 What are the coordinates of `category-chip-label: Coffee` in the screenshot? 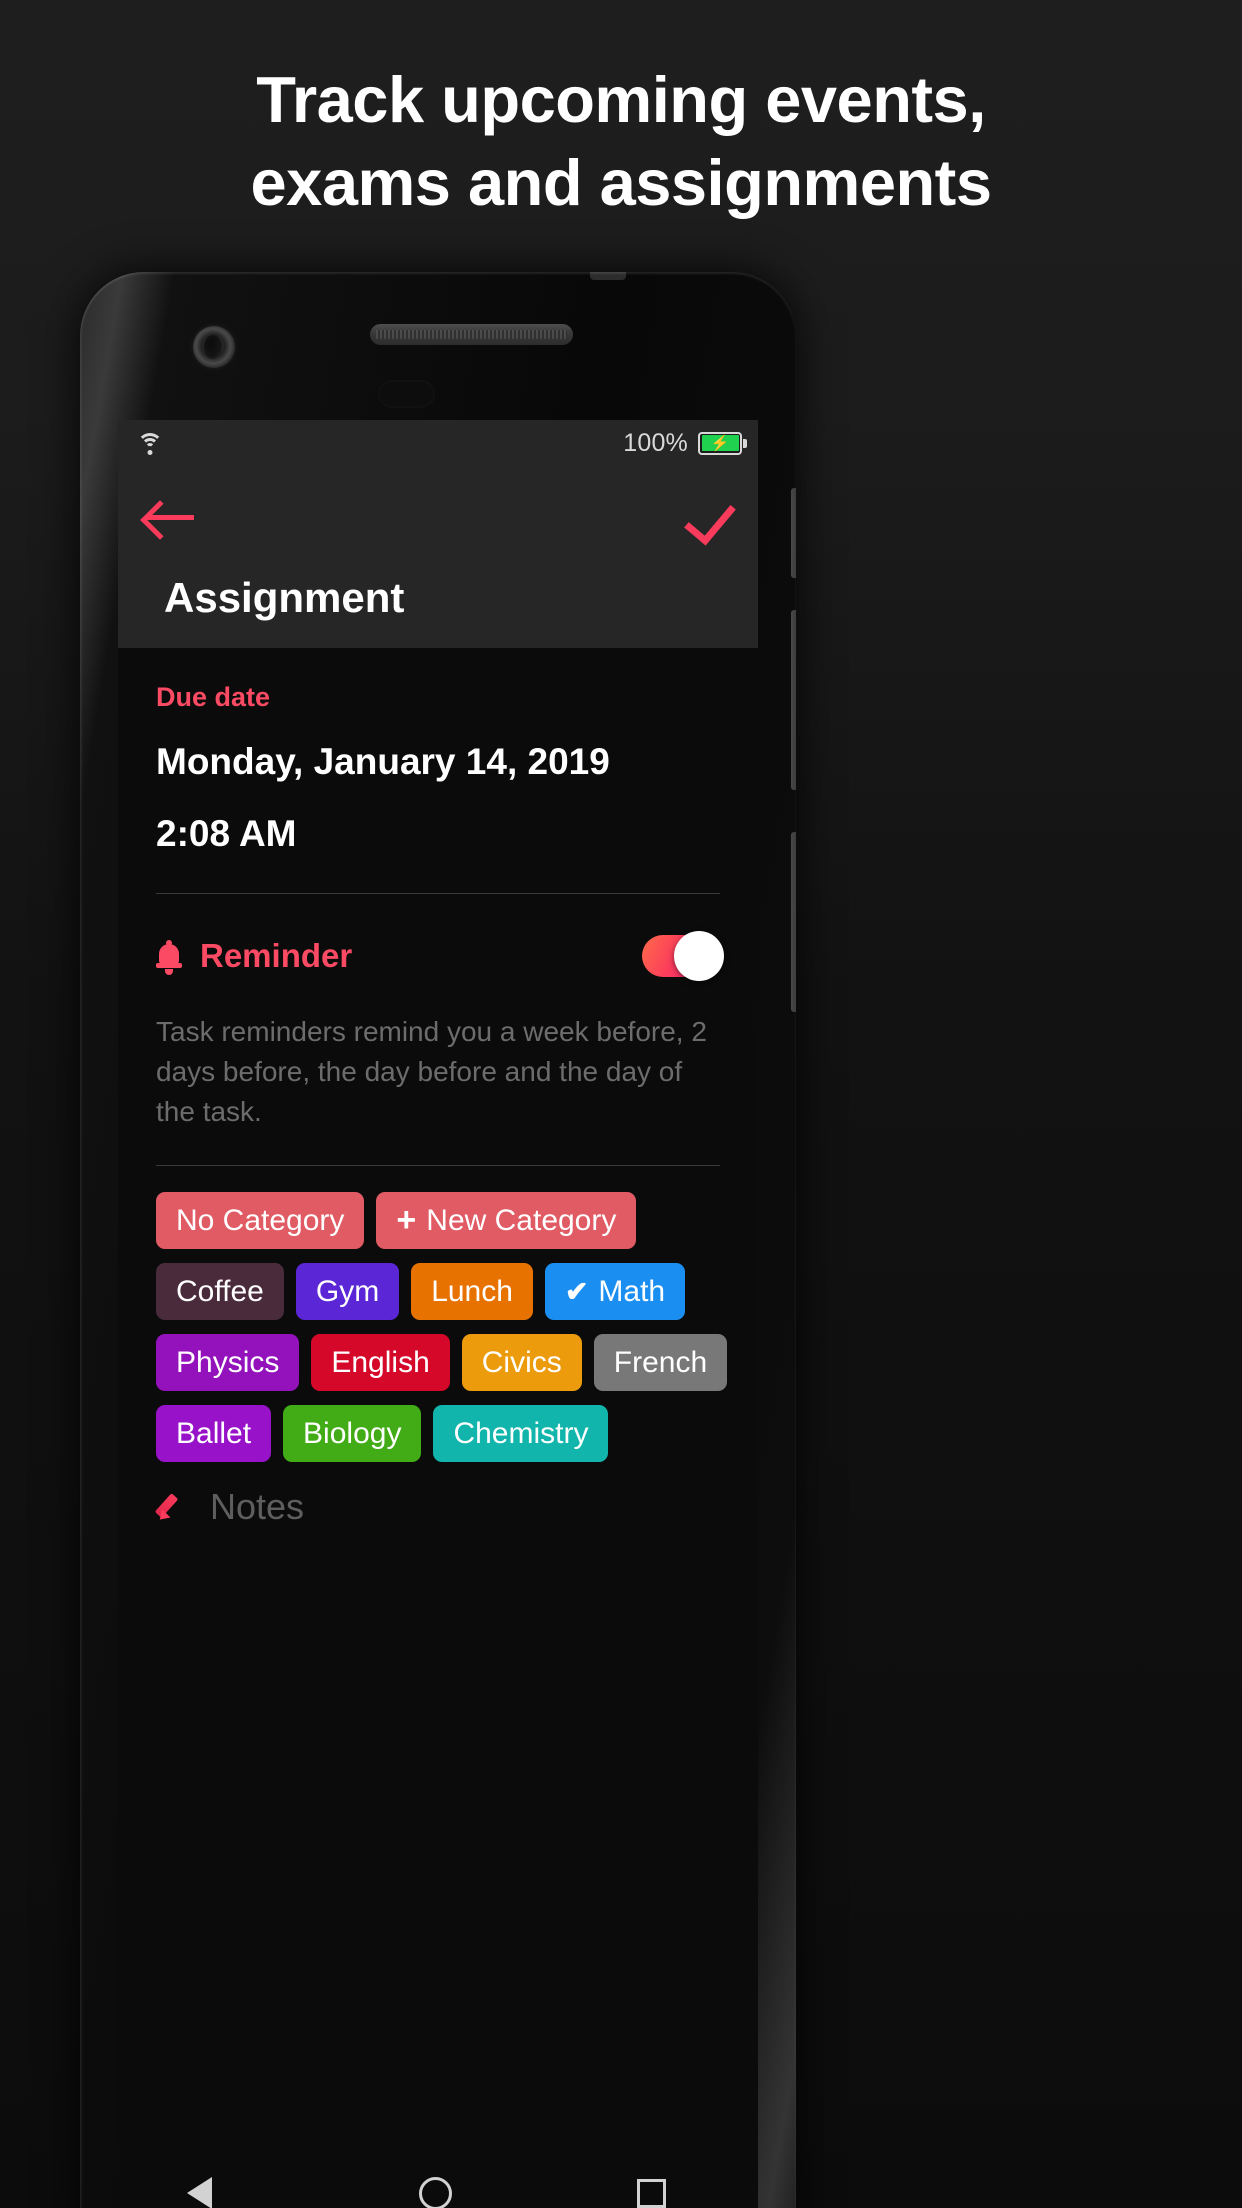 It's located at (220, 1292).